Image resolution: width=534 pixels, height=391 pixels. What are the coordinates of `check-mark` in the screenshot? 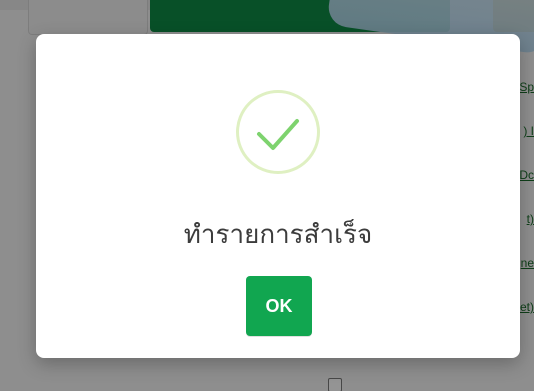 It's located at (278, 134).